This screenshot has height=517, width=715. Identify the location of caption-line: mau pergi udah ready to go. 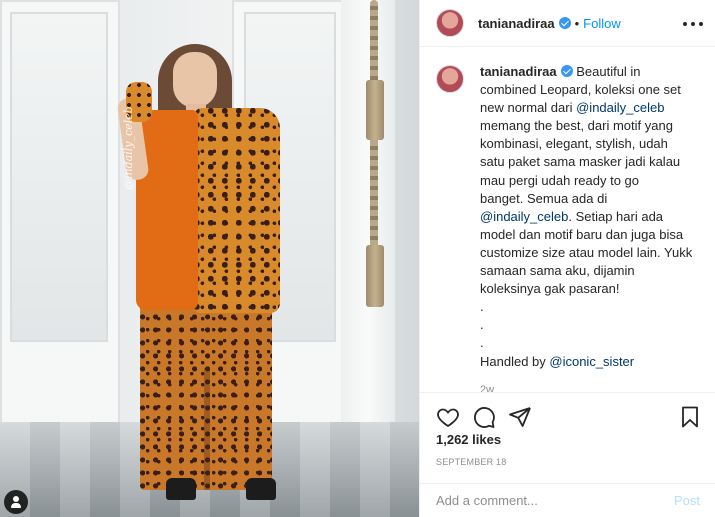
(559, 180).